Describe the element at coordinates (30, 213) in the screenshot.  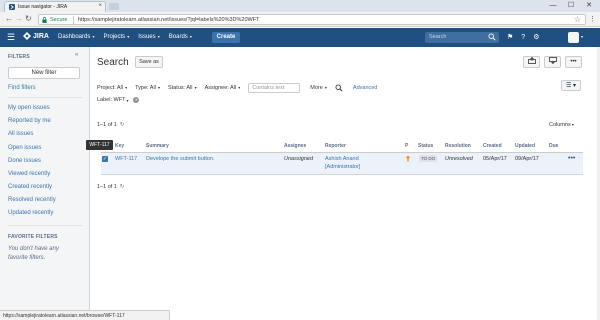
I see `sidebar-item-updated-recently: Updated recently` at that location.